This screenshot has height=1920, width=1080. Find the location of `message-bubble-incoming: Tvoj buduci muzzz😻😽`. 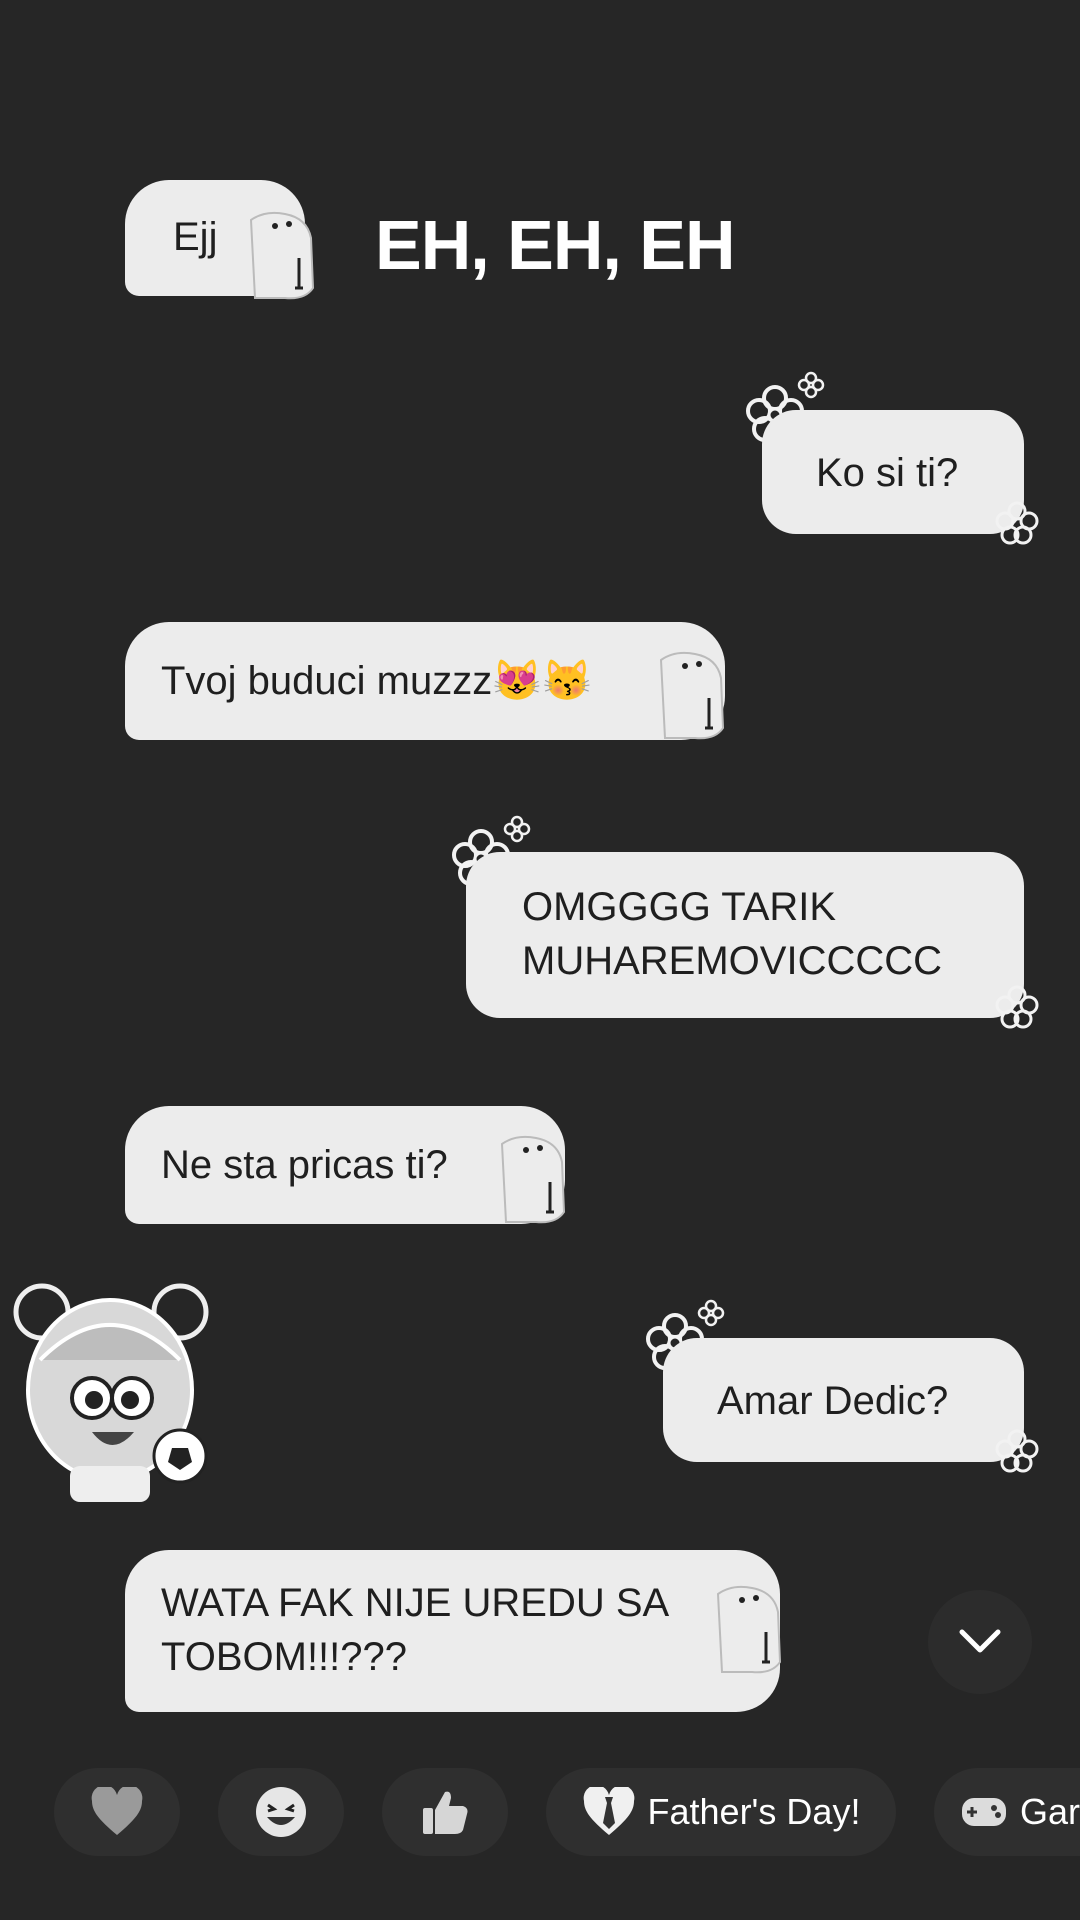

message-bubble-incoming: Tvoj buduci muzzz😻😽 is located at coordinates (425, 681).